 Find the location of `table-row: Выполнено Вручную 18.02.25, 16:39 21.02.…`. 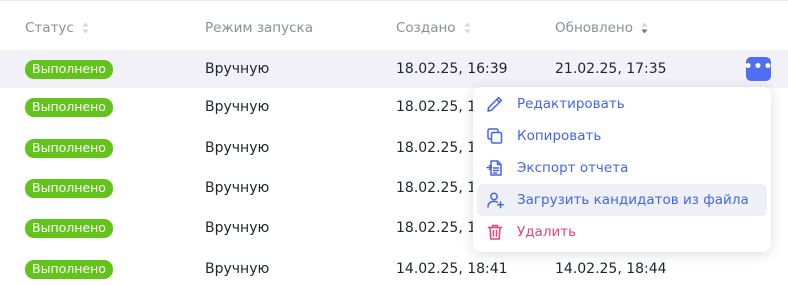

table-row: Выполнено Вручную 18.02.25, 16:39 21.02.… is located at coordinates (394, 69).